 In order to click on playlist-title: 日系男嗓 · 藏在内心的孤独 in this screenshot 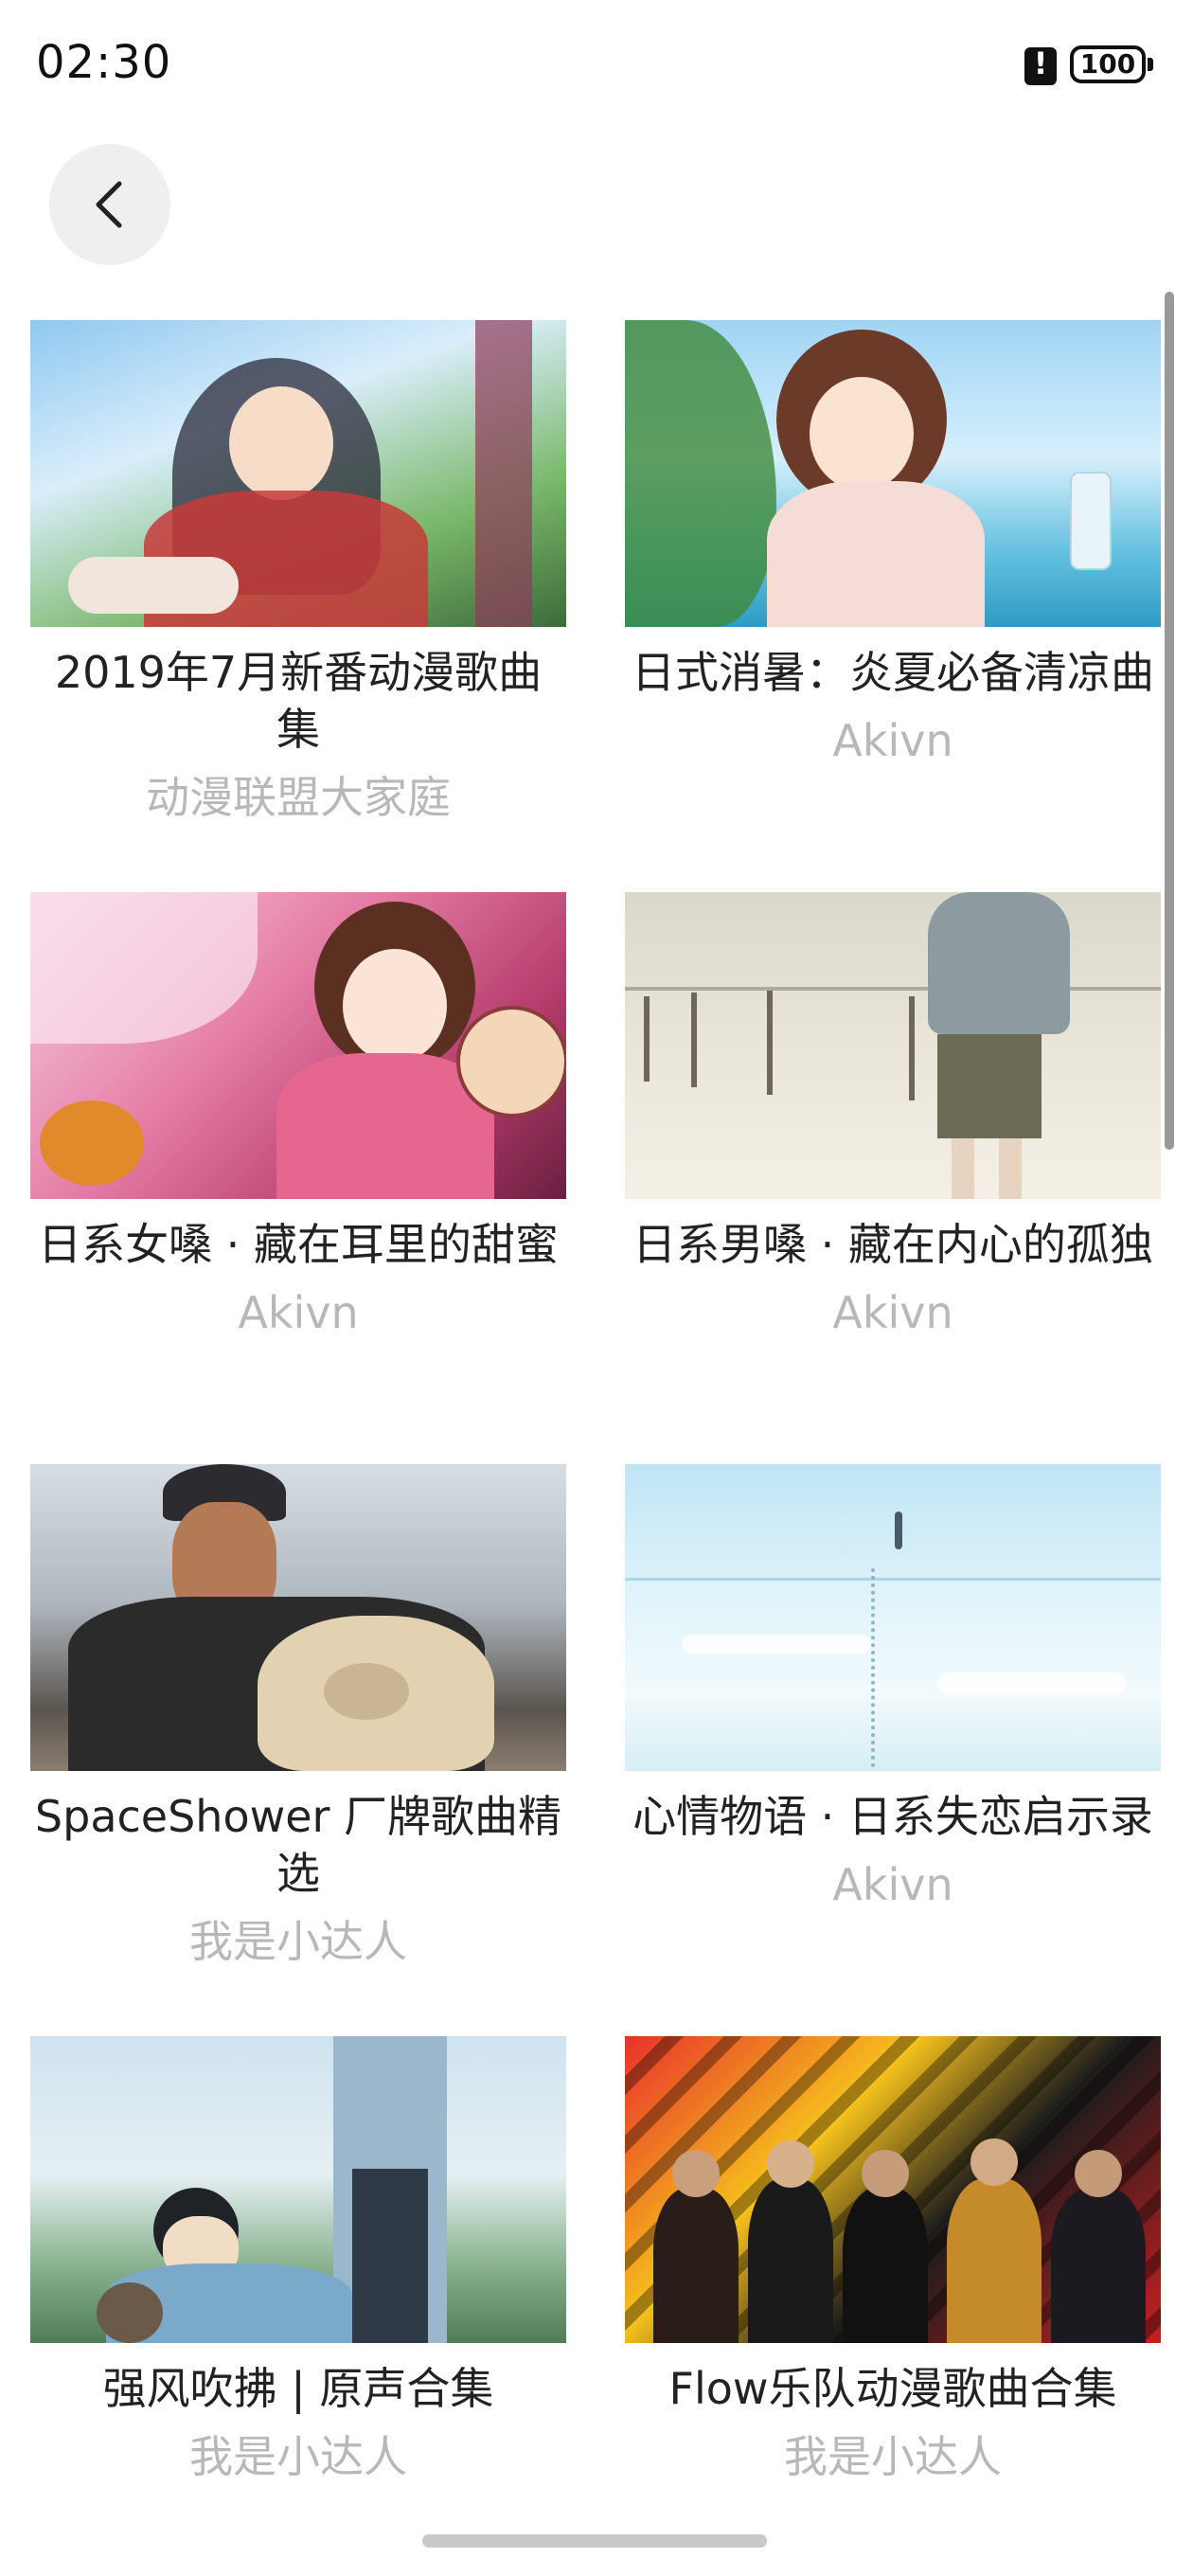, I will do `click(892, 1244)`.